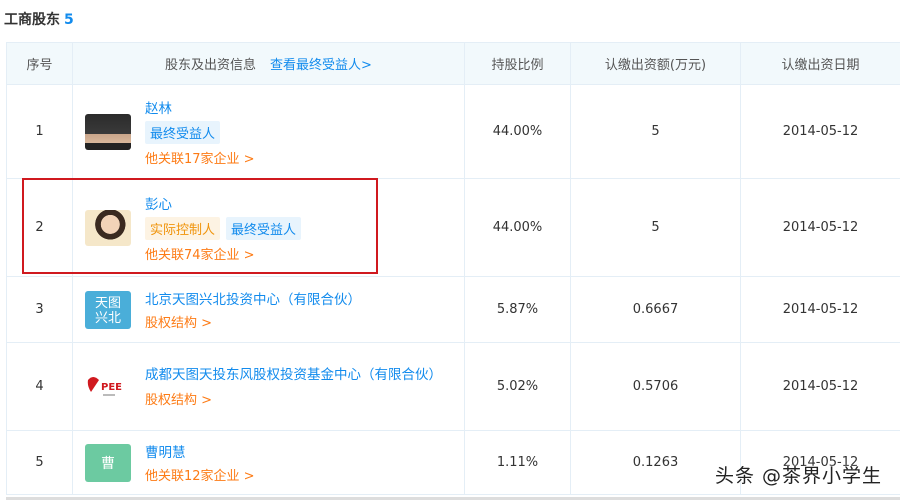 Image resolution: width=900 pixels, height=500 pixels. I want to click on watermark-text: 头条 @茶界小学生, so click(798, 476).